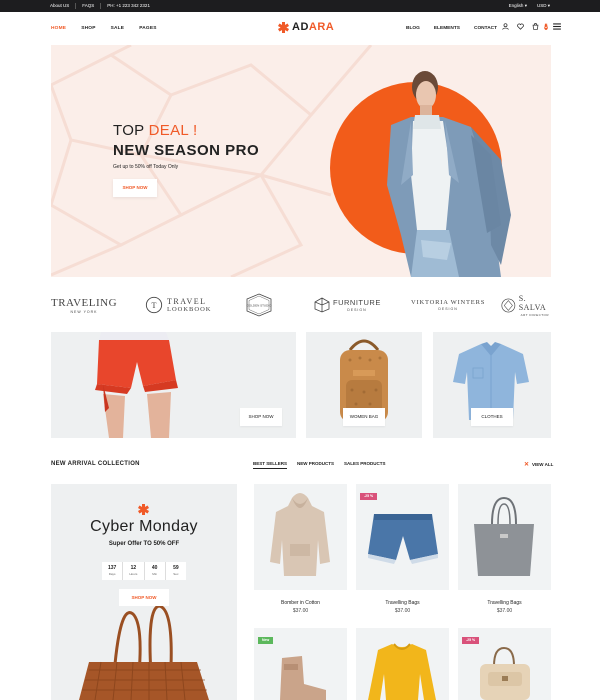 The image size is (600, 700). I want to click on category-banner-clothes: CLOTHES, so click(492, 385).